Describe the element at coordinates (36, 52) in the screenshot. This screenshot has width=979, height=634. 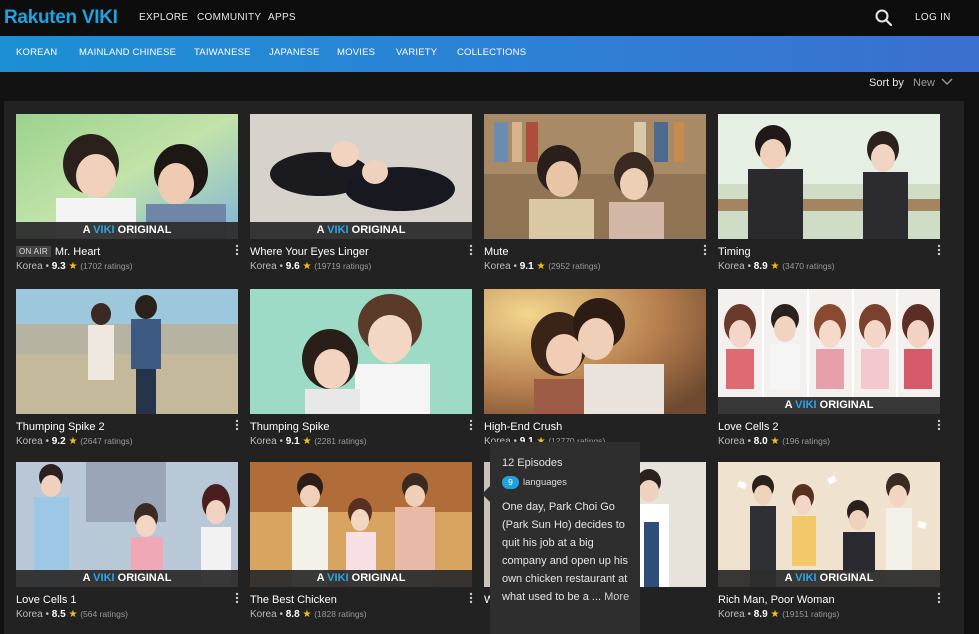
I see `category-korean: KOREAN` at that location.